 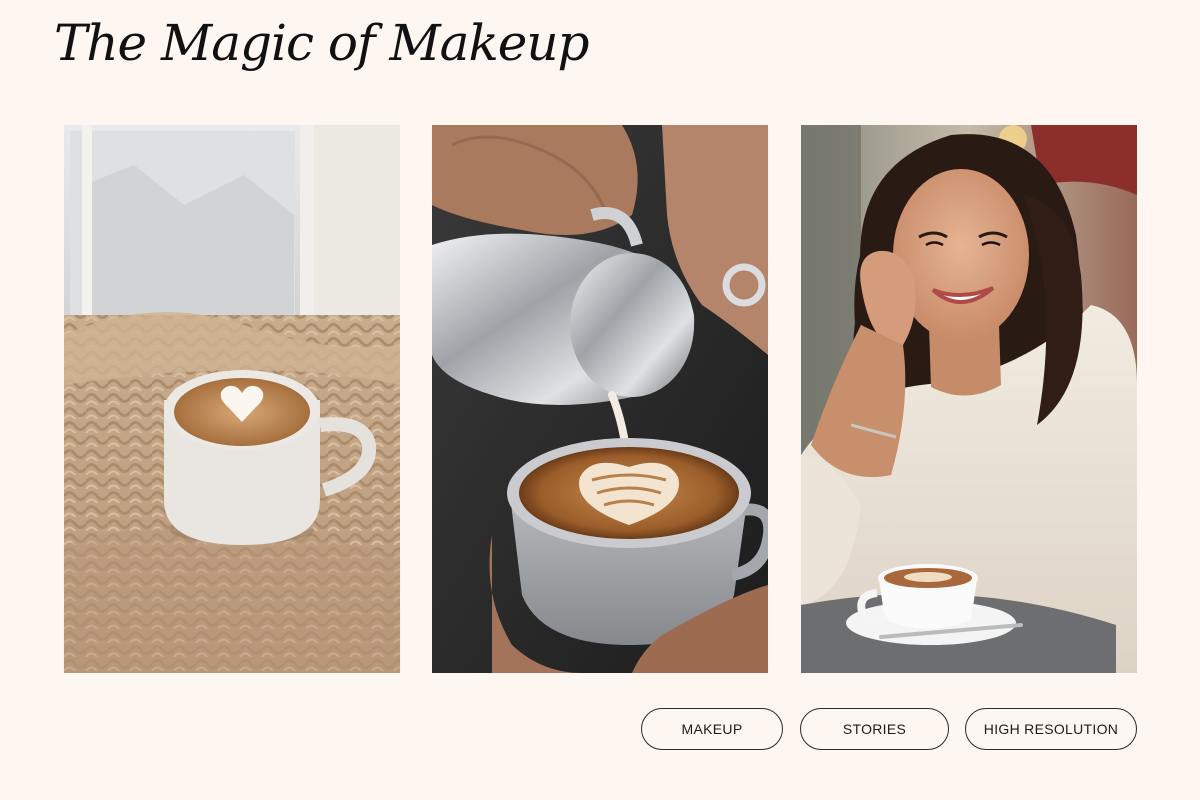 I want to click on tag-high-resolution-button: HIGH RESOLUTION, so click(x=1051, y=729).